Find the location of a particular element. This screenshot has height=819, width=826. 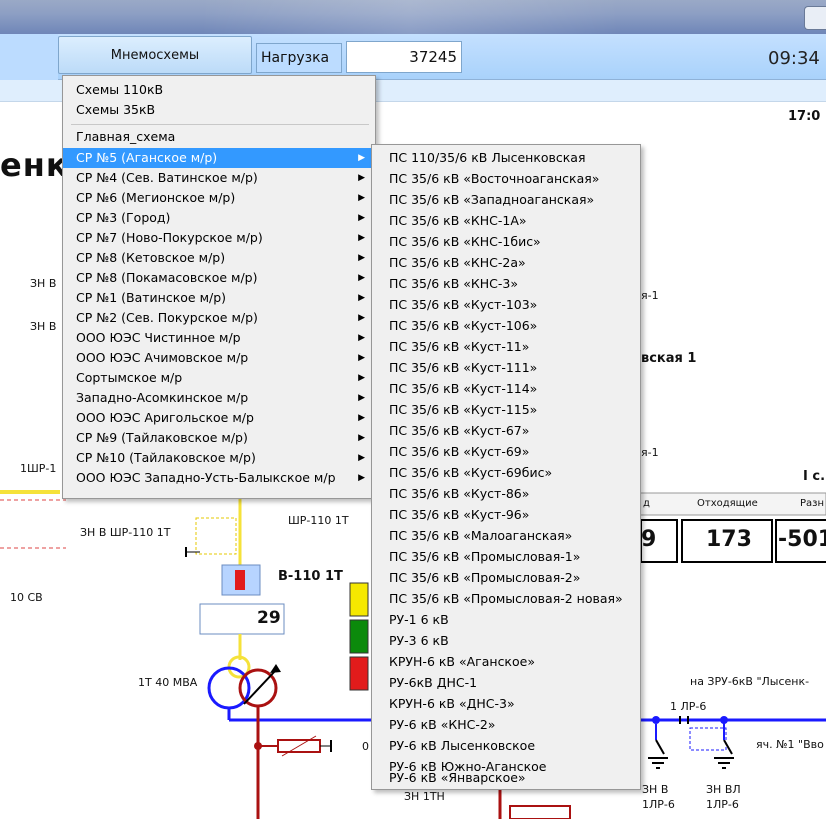

submenu-item: ПС 35/6 кВ «Куст-69бис» is located at coordinates (506, 472).